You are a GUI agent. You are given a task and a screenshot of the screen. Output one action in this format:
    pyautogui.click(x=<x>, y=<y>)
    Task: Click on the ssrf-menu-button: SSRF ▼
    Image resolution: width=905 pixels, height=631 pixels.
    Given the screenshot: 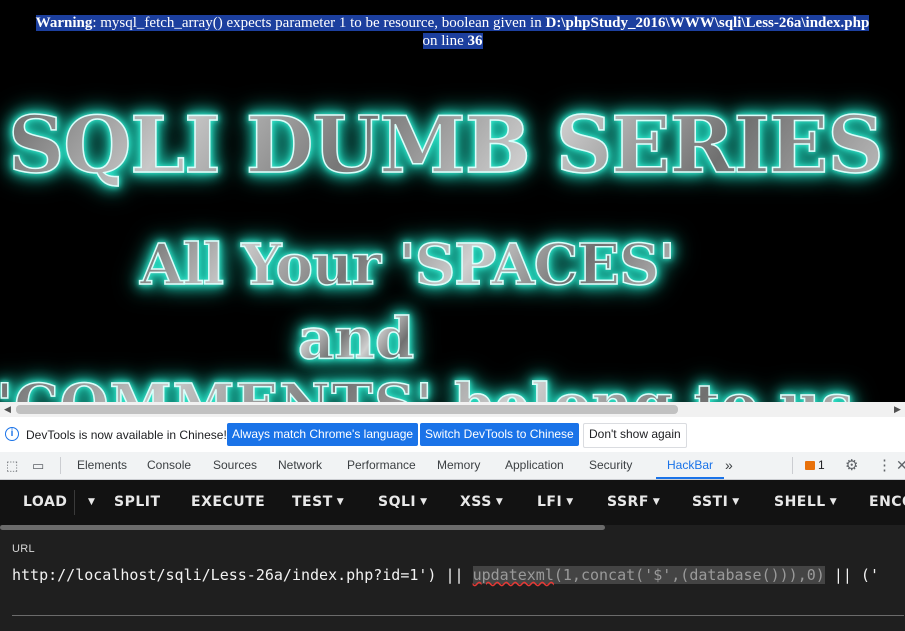 What is the action you would take?
    pyautogui.click(x=633, y=502)
    